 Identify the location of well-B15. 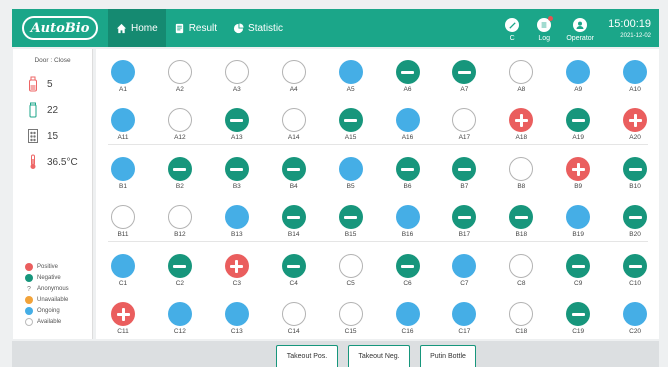
(350, 217).